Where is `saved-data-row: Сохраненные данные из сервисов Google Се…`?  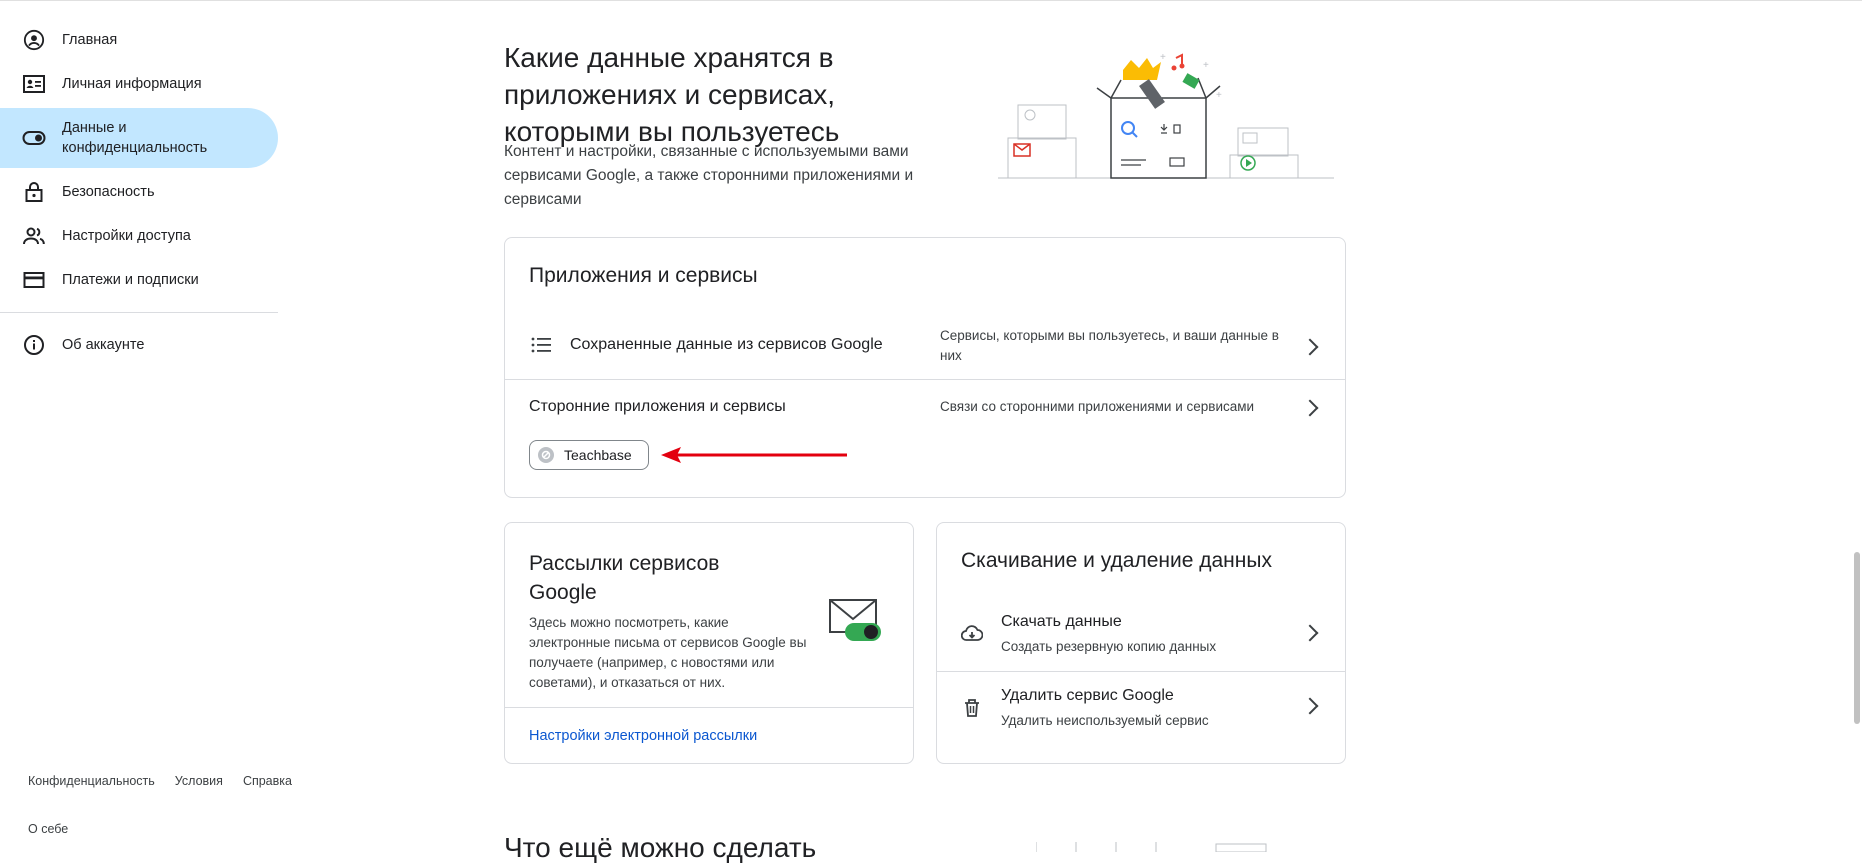
saved-data-row: Сохраненные данные из сервисов Google Се… is located at coordinates (925, 346).